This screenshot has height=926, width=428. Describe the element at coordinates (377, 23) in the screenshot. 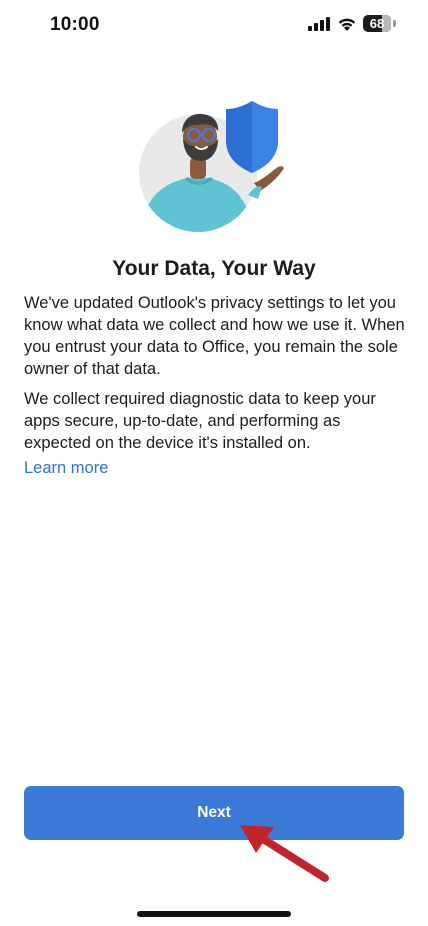

I see `battery-level: 68` at that location.